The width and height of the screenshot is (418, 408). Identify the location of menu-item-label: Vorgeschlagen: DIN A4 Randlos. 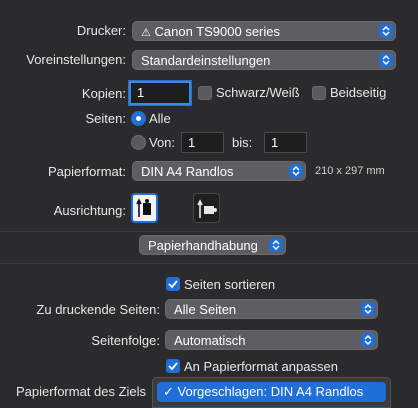
(270, 391).